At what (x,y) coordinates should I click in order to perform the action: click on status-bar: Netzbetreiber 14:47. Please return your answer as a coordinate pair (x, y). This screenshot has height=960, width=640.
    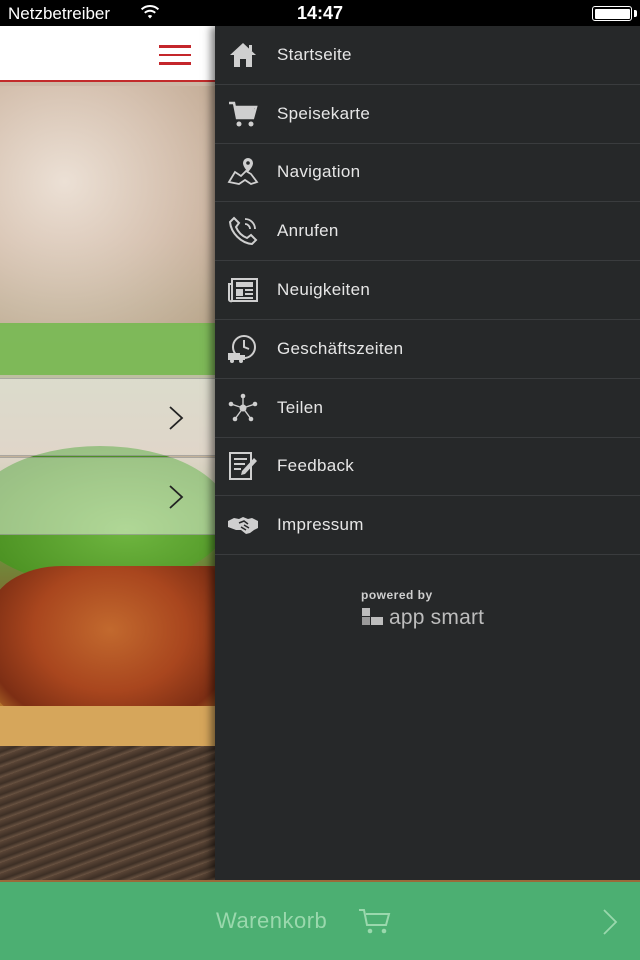
    Looking at the image, I should click on (320, 13).